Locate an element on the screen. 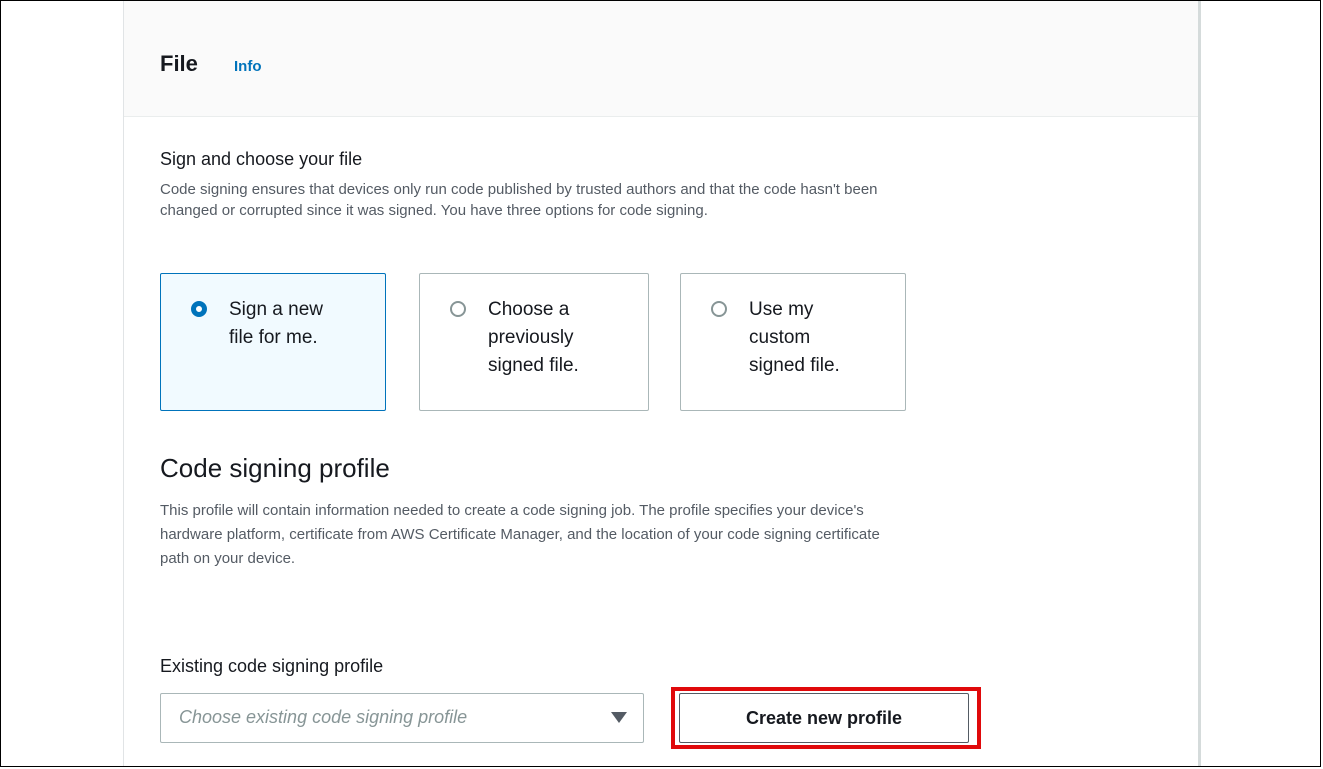 Image resolution: width=1323 pixels, height=769 pixels. existing-profile-label: Existing code signing profile is located at coordinates (272, 666).